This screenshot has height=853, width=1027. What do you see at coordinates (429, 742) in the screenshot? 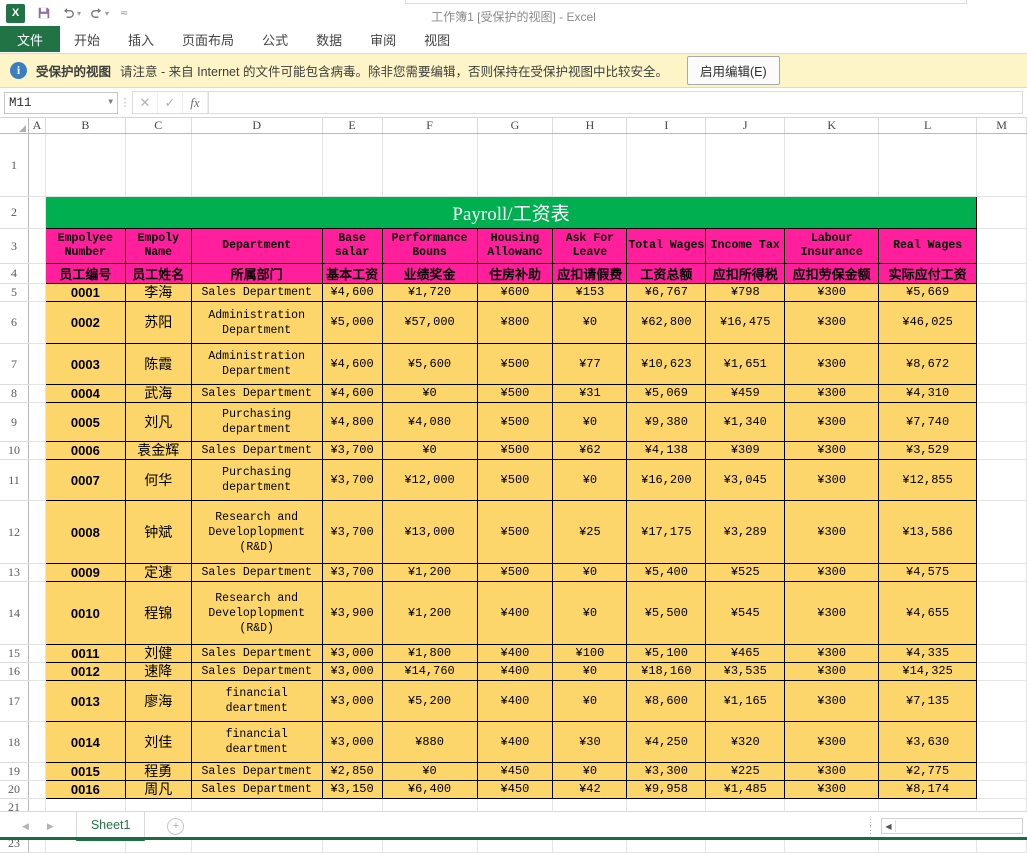
I see `cell-performance-bonus: ¥880` at bounding box center [429, 742].